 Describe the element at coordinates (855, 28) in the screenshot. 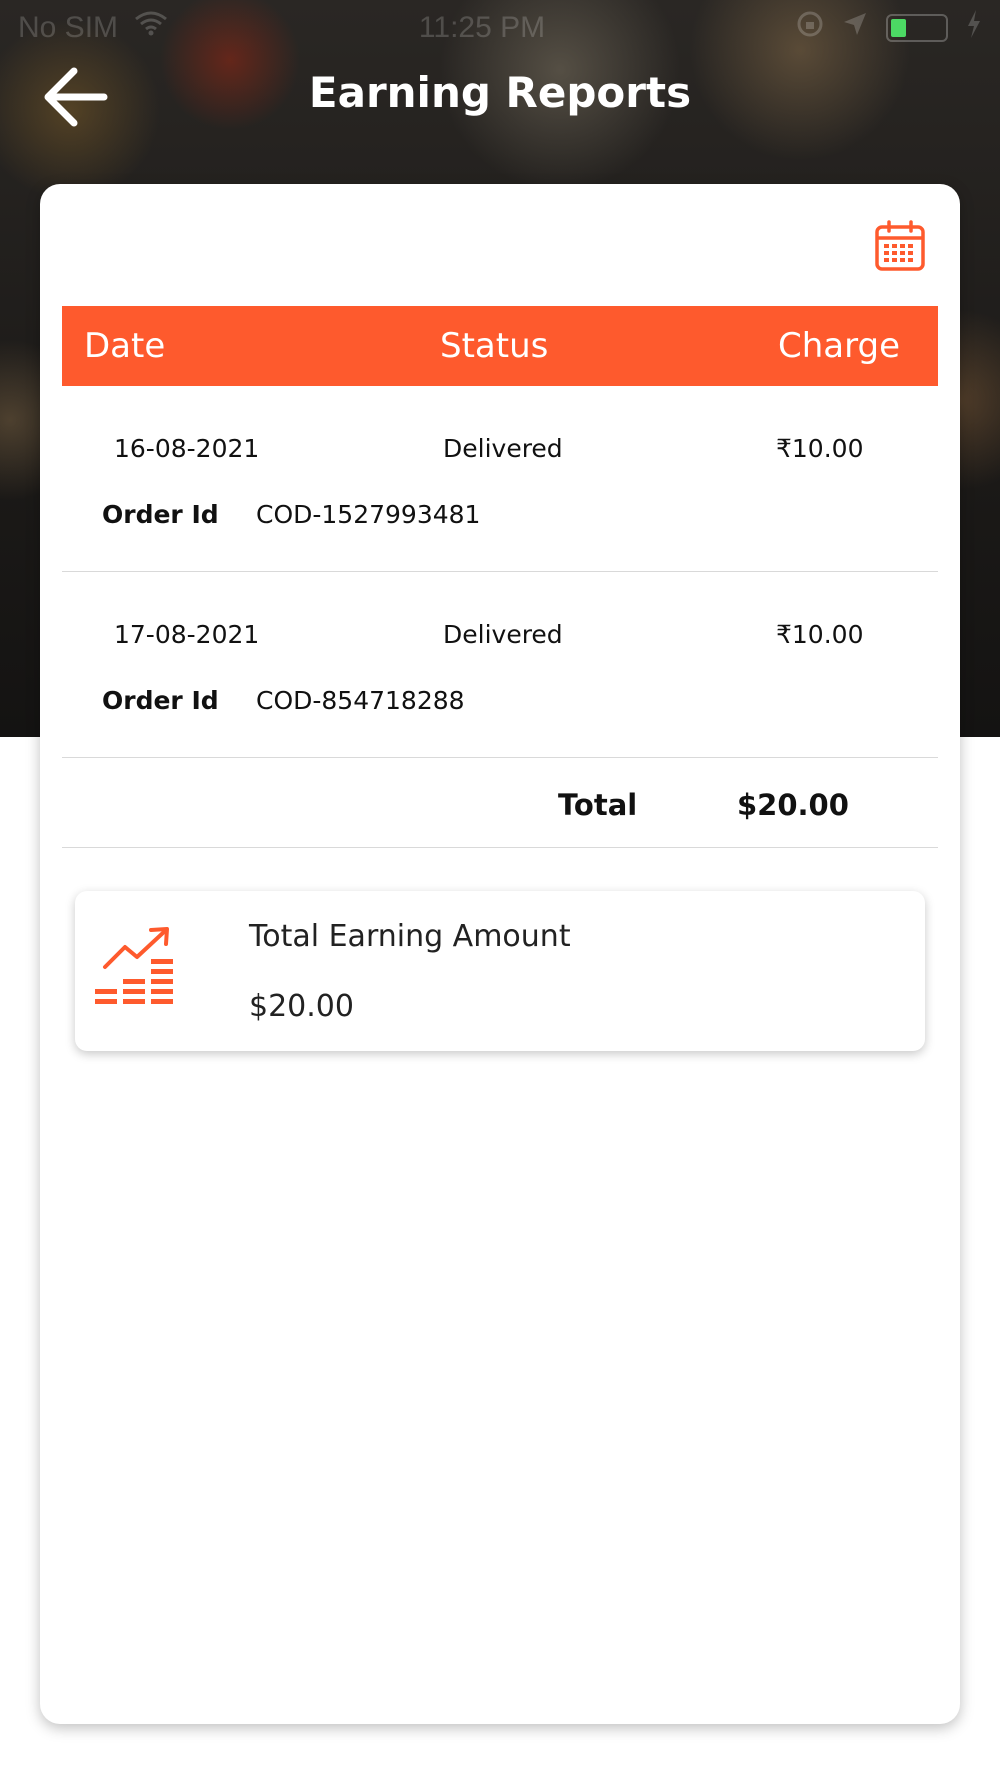

I see `location-icon` at that location.